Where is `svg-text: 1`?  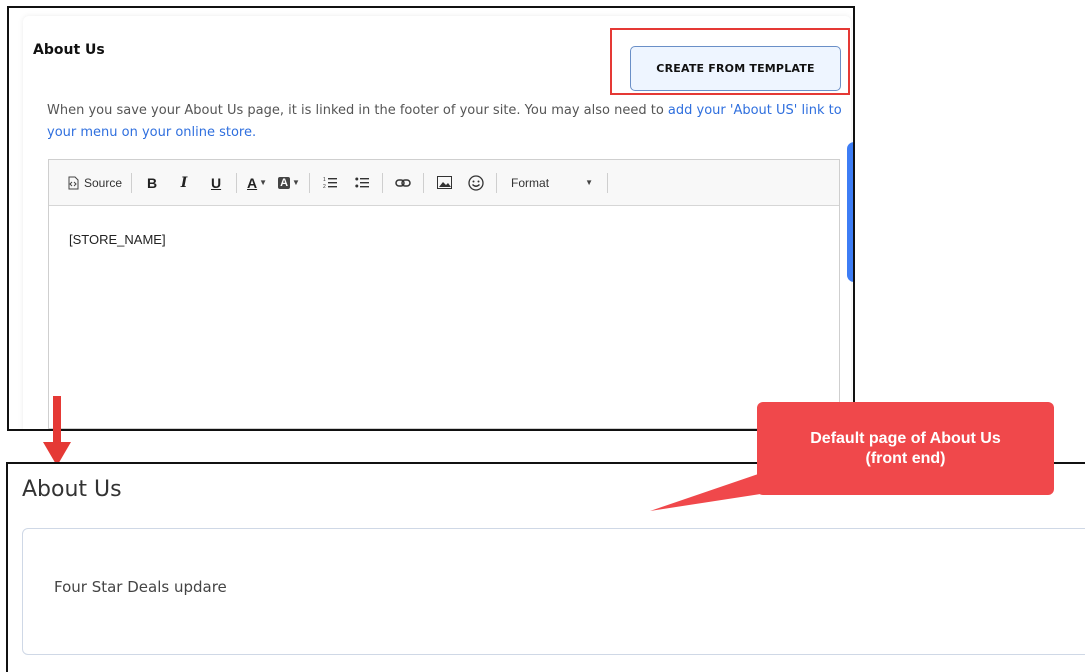 svg-text: 1 is located at coordinates (324, 180).